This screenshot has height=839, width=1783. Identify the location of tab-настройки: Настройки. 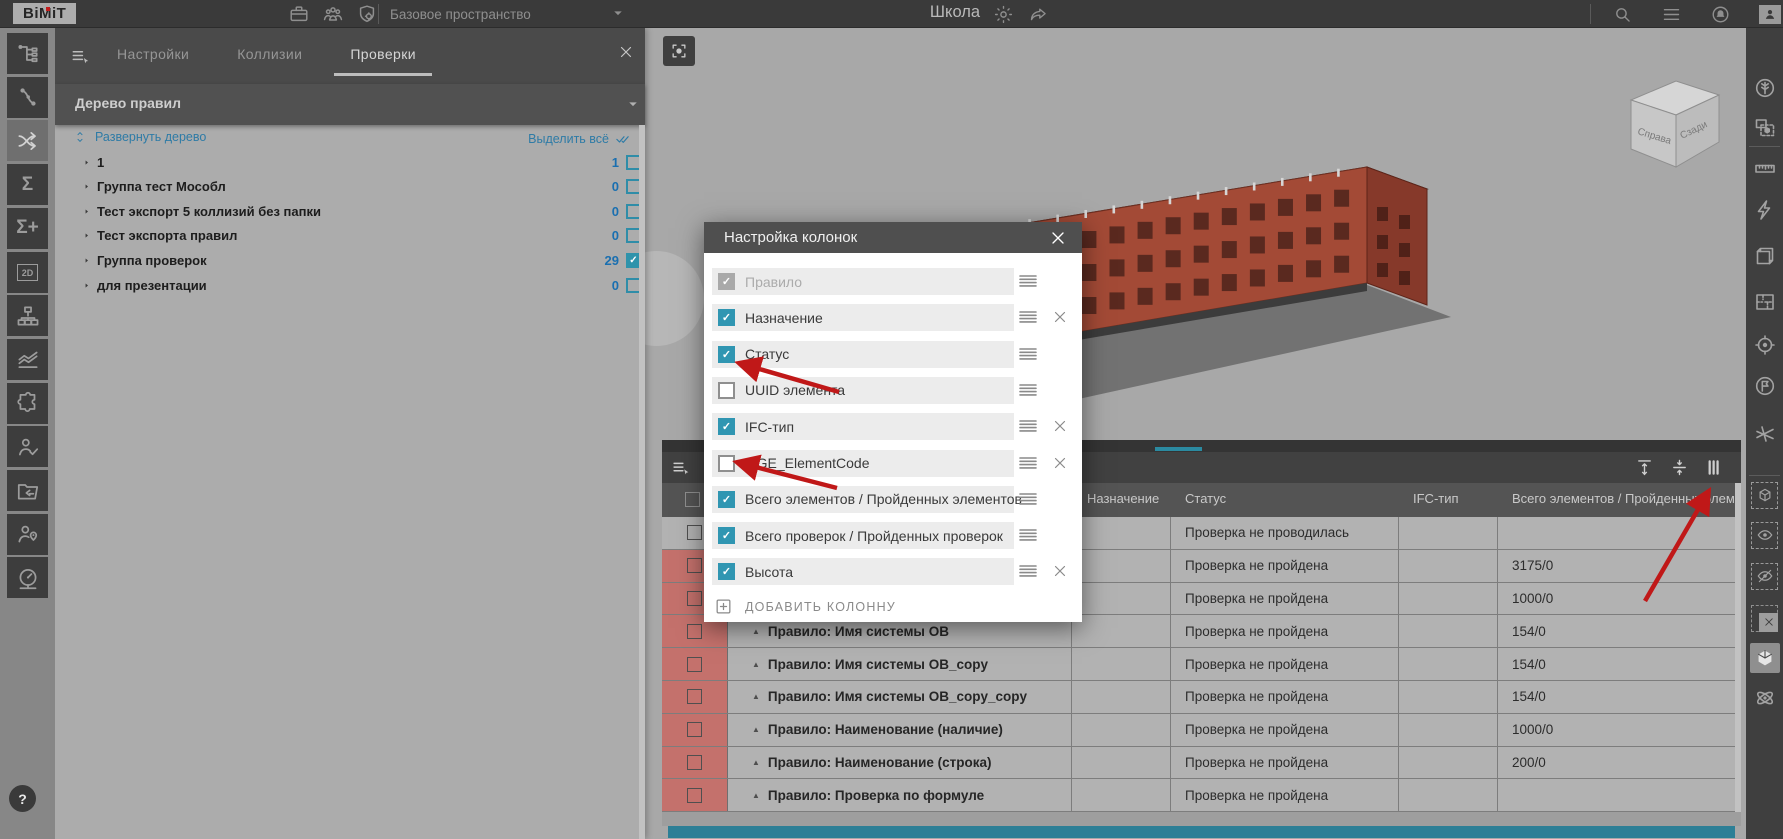
(153, 54).